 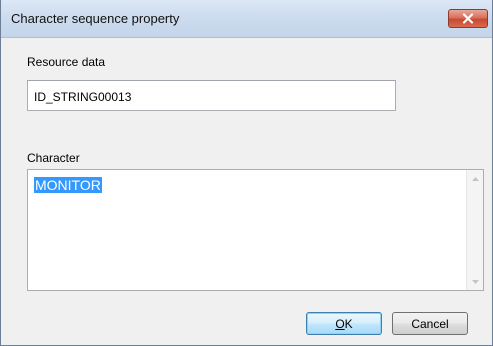 What do you see at coordinates (66, 62) in the screenshot?
I see `resource-data-label: Resource data` at bounding box center [66, 62].